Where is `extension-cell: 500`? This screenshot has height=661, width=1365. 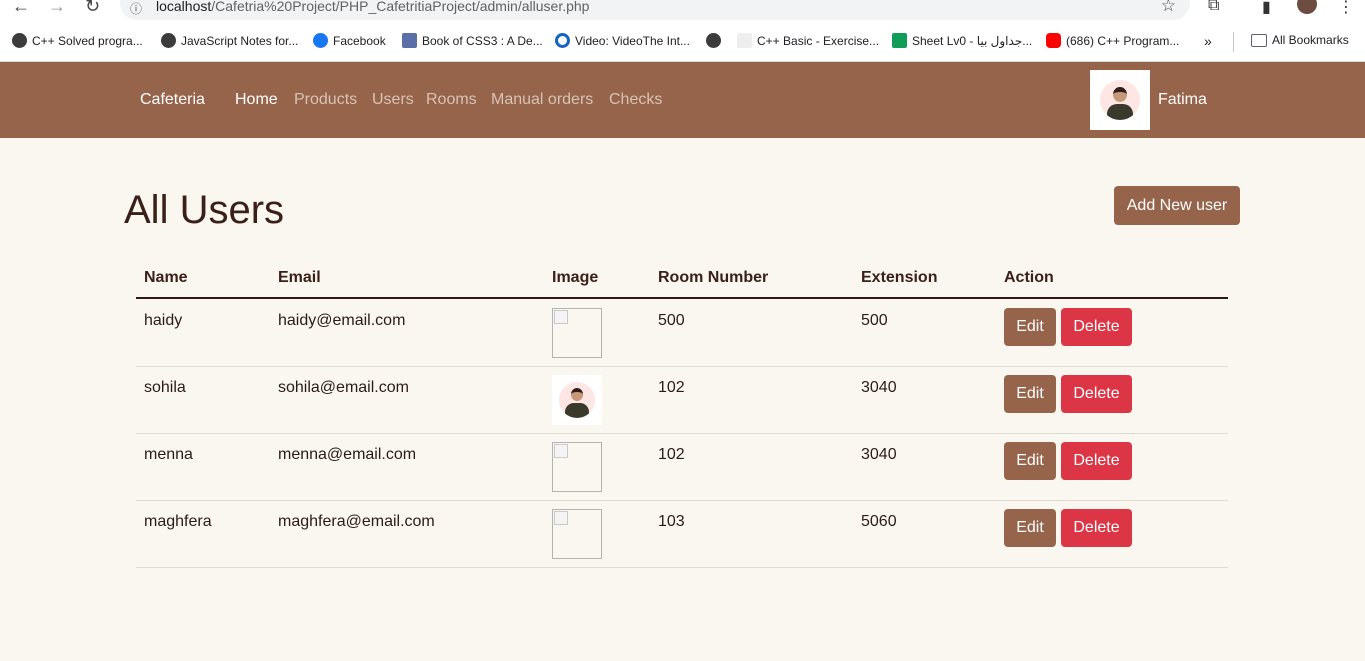 extension-cell: 500 is located at coordinates (874, 320).